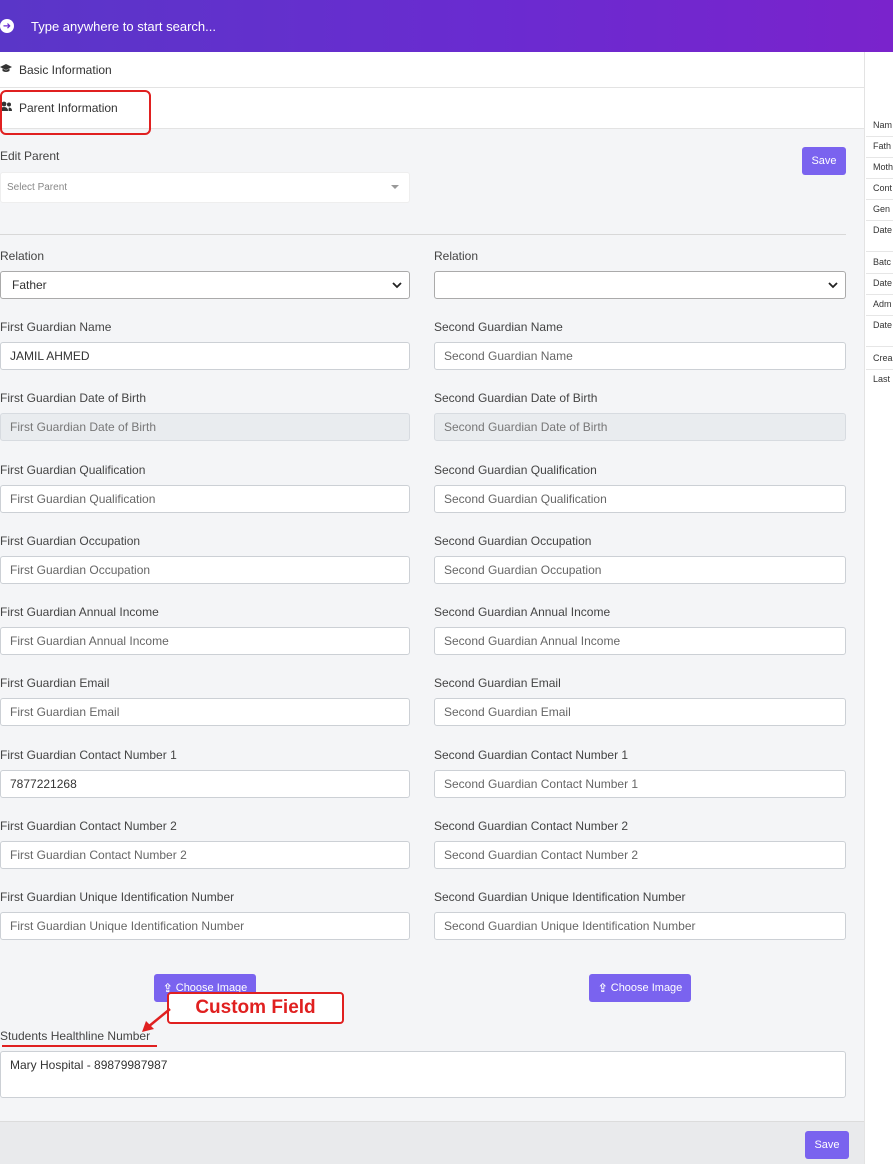 This screenshot has height=1164, width=893. Describe the element at coordinates (640, 641) in the screenshot. I see `second-guardian-income-input: Second Guardian Annual Income` at that location.